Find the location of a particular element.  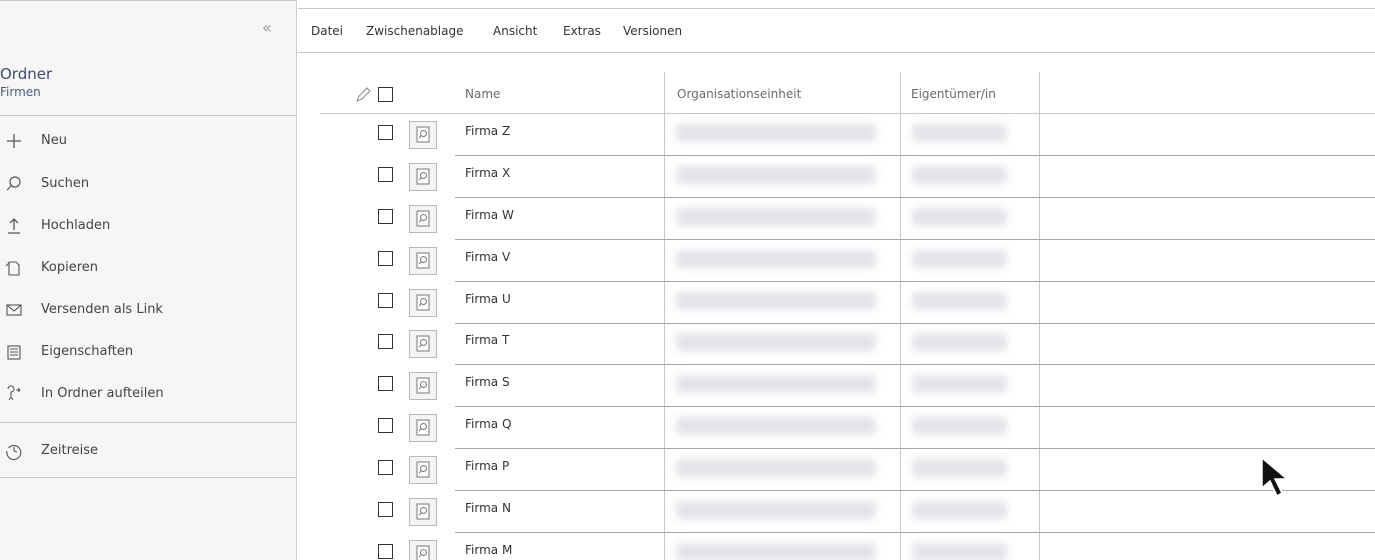

sidebar-item-kopieren: Kopieren is located at coordinates (148, 268).